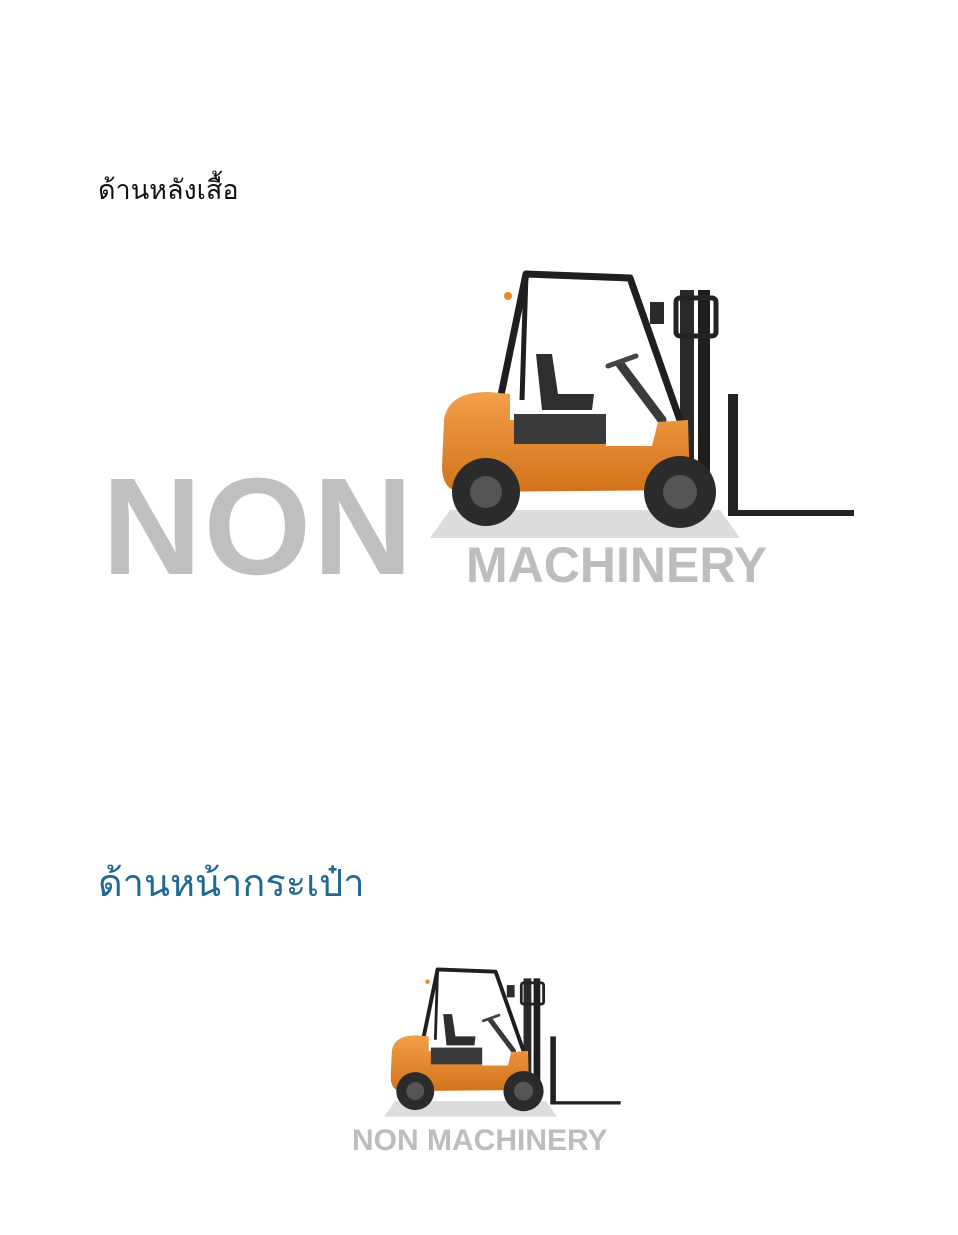 The image size is (958, 1235). I want to click on watermark-non: NON, so click(258, 527).